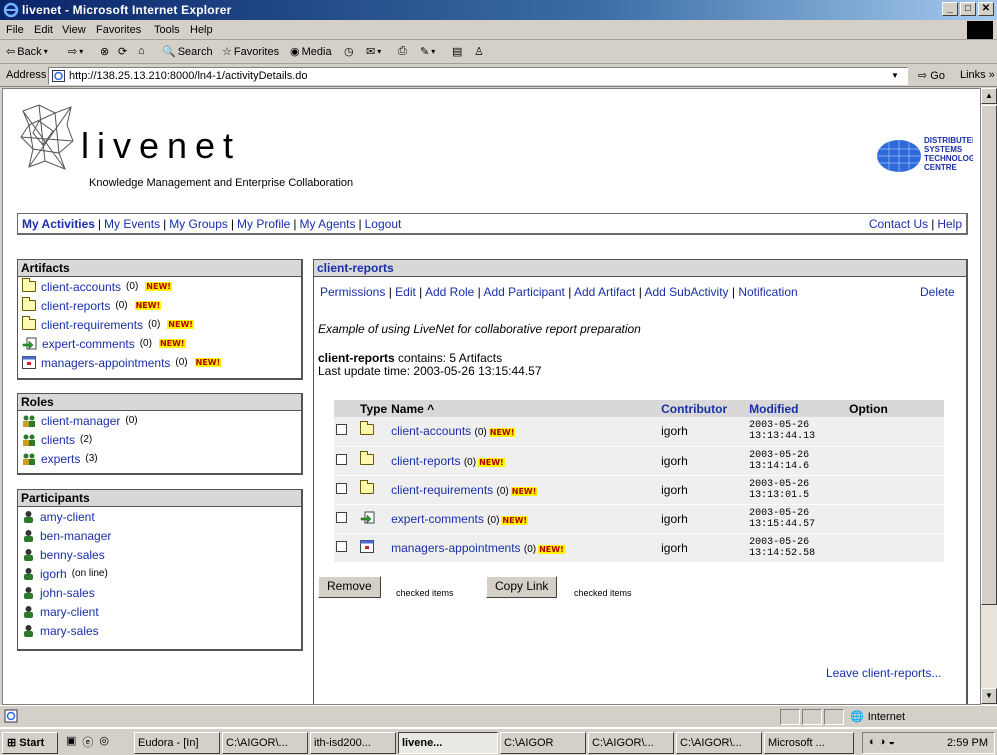  What do you see at coordinates (159, 286) in the screenshot?
I see `artifact-item: client-accounts (0) NEW!` at bounding box center [159, 286].